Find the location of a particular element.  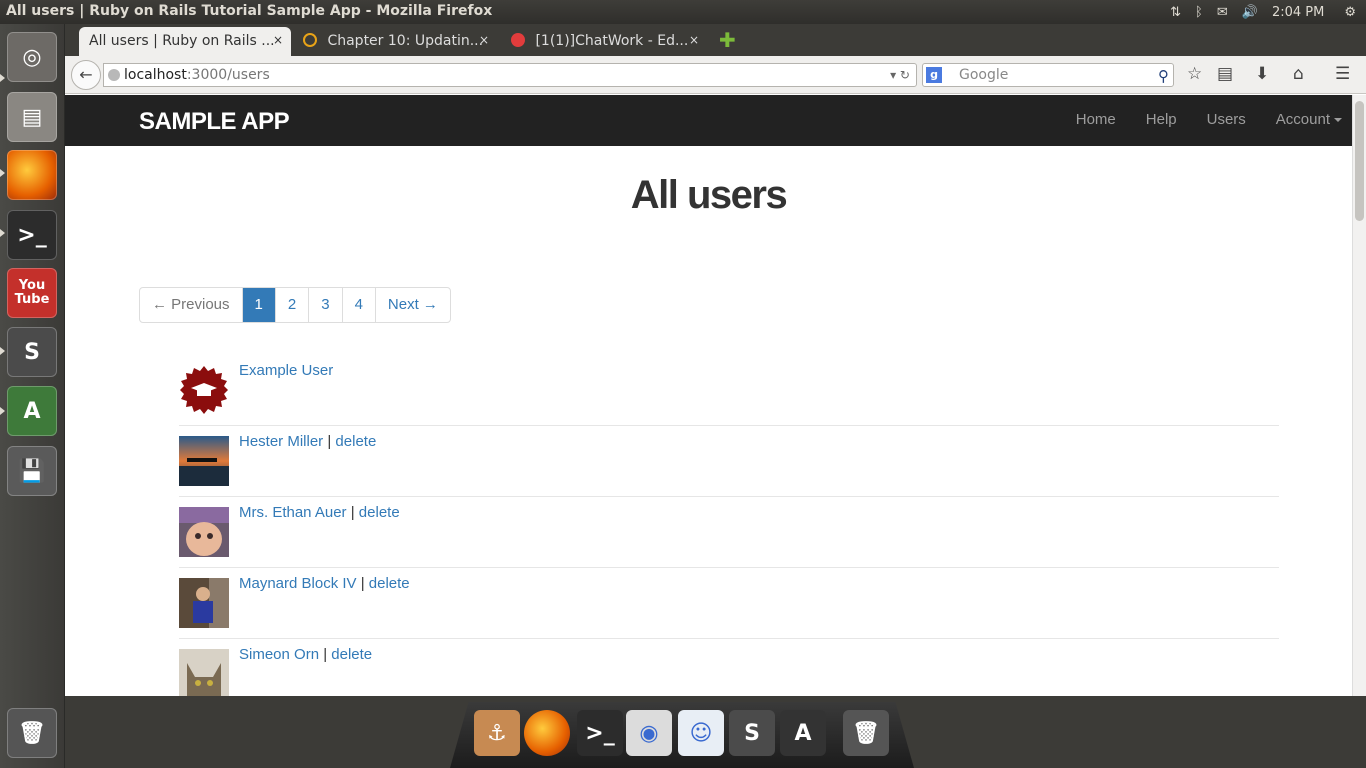

nav-account: Account is located at coordinates (1309, 119).